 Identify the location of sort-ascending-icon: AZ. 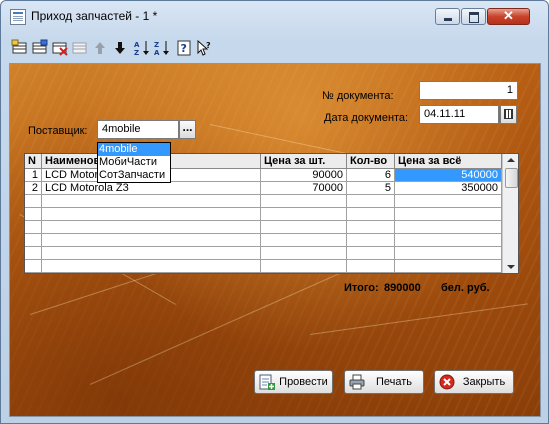
(142, 48).